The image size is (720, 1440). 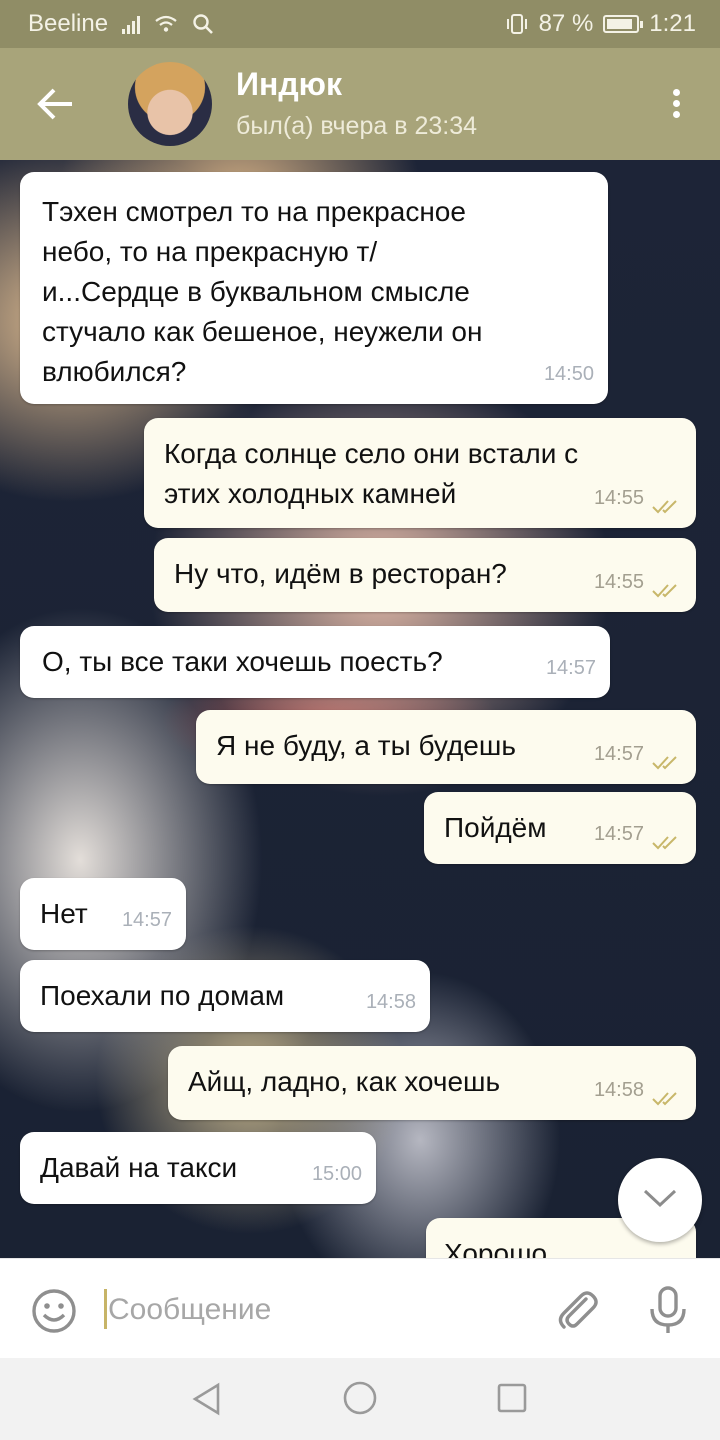 I want to click on message-composer, so click(x=360, y=1308).